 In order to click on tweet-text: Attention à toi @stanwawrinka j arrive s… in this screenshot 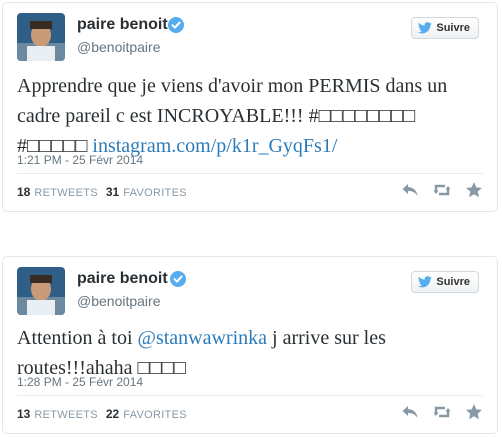, I will do `click(252, 353)`.